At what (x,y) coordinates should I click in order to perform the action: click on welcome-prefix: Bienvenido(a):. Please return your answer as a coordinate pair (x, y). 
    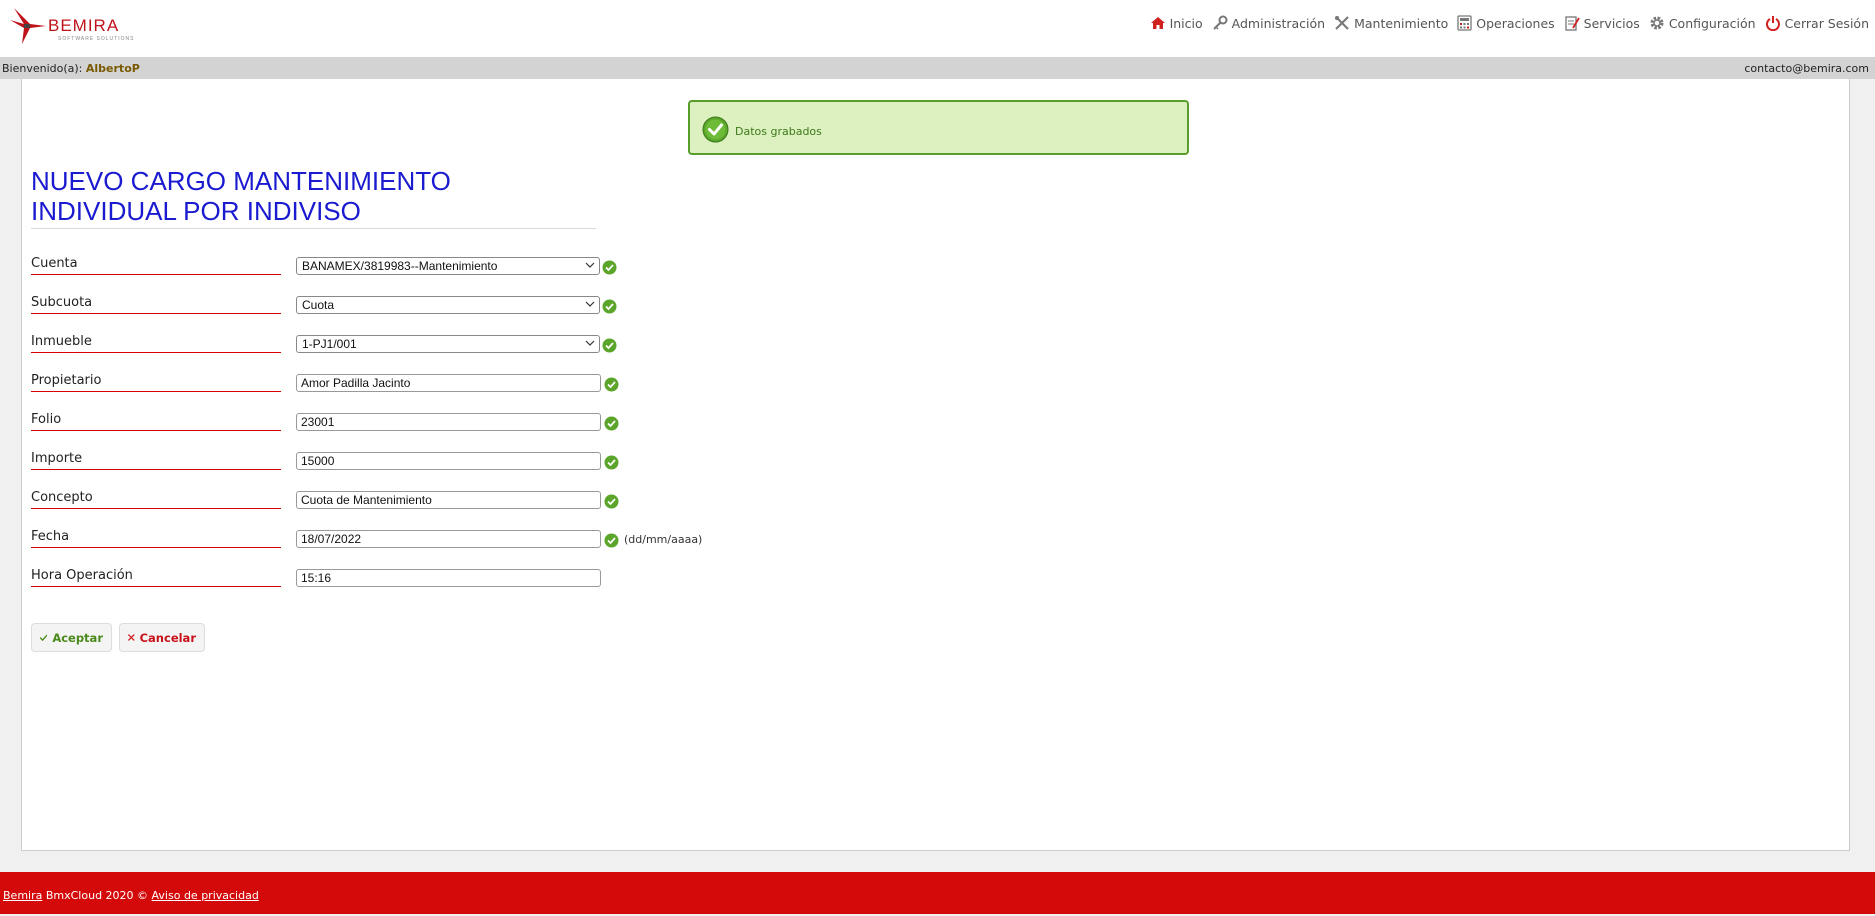
    Looking at the image, I should click on (42, 68).